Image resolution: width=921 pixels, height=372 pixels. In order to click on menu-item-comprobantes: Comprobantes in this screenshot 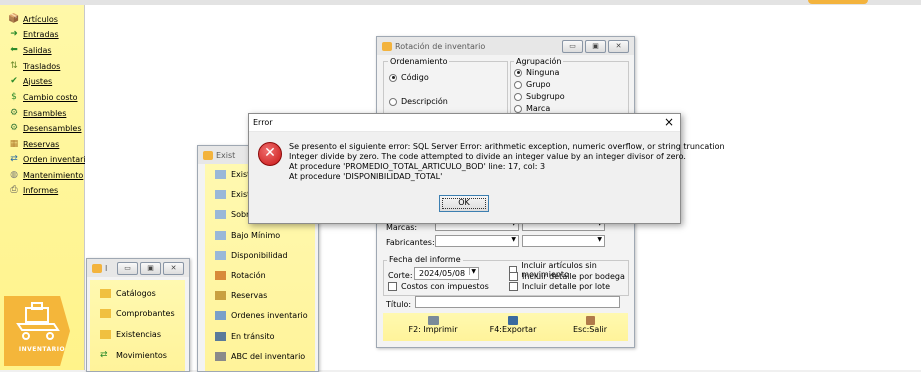, I will do `click(137, 313)`.